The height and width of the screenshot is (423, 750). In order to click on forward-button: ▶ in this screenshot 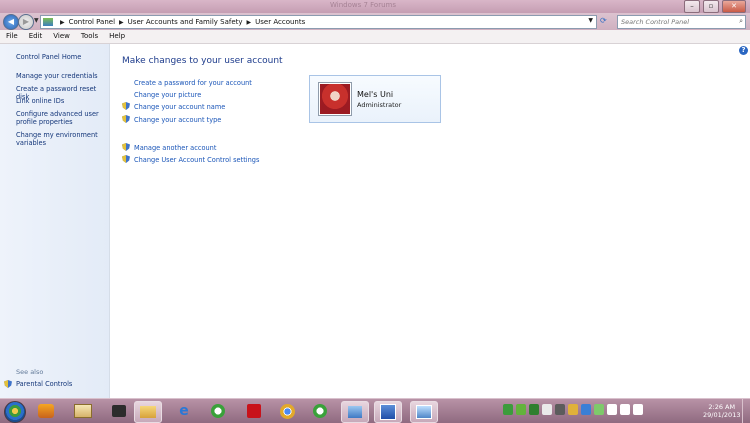, I will do `click(26, 22)`.